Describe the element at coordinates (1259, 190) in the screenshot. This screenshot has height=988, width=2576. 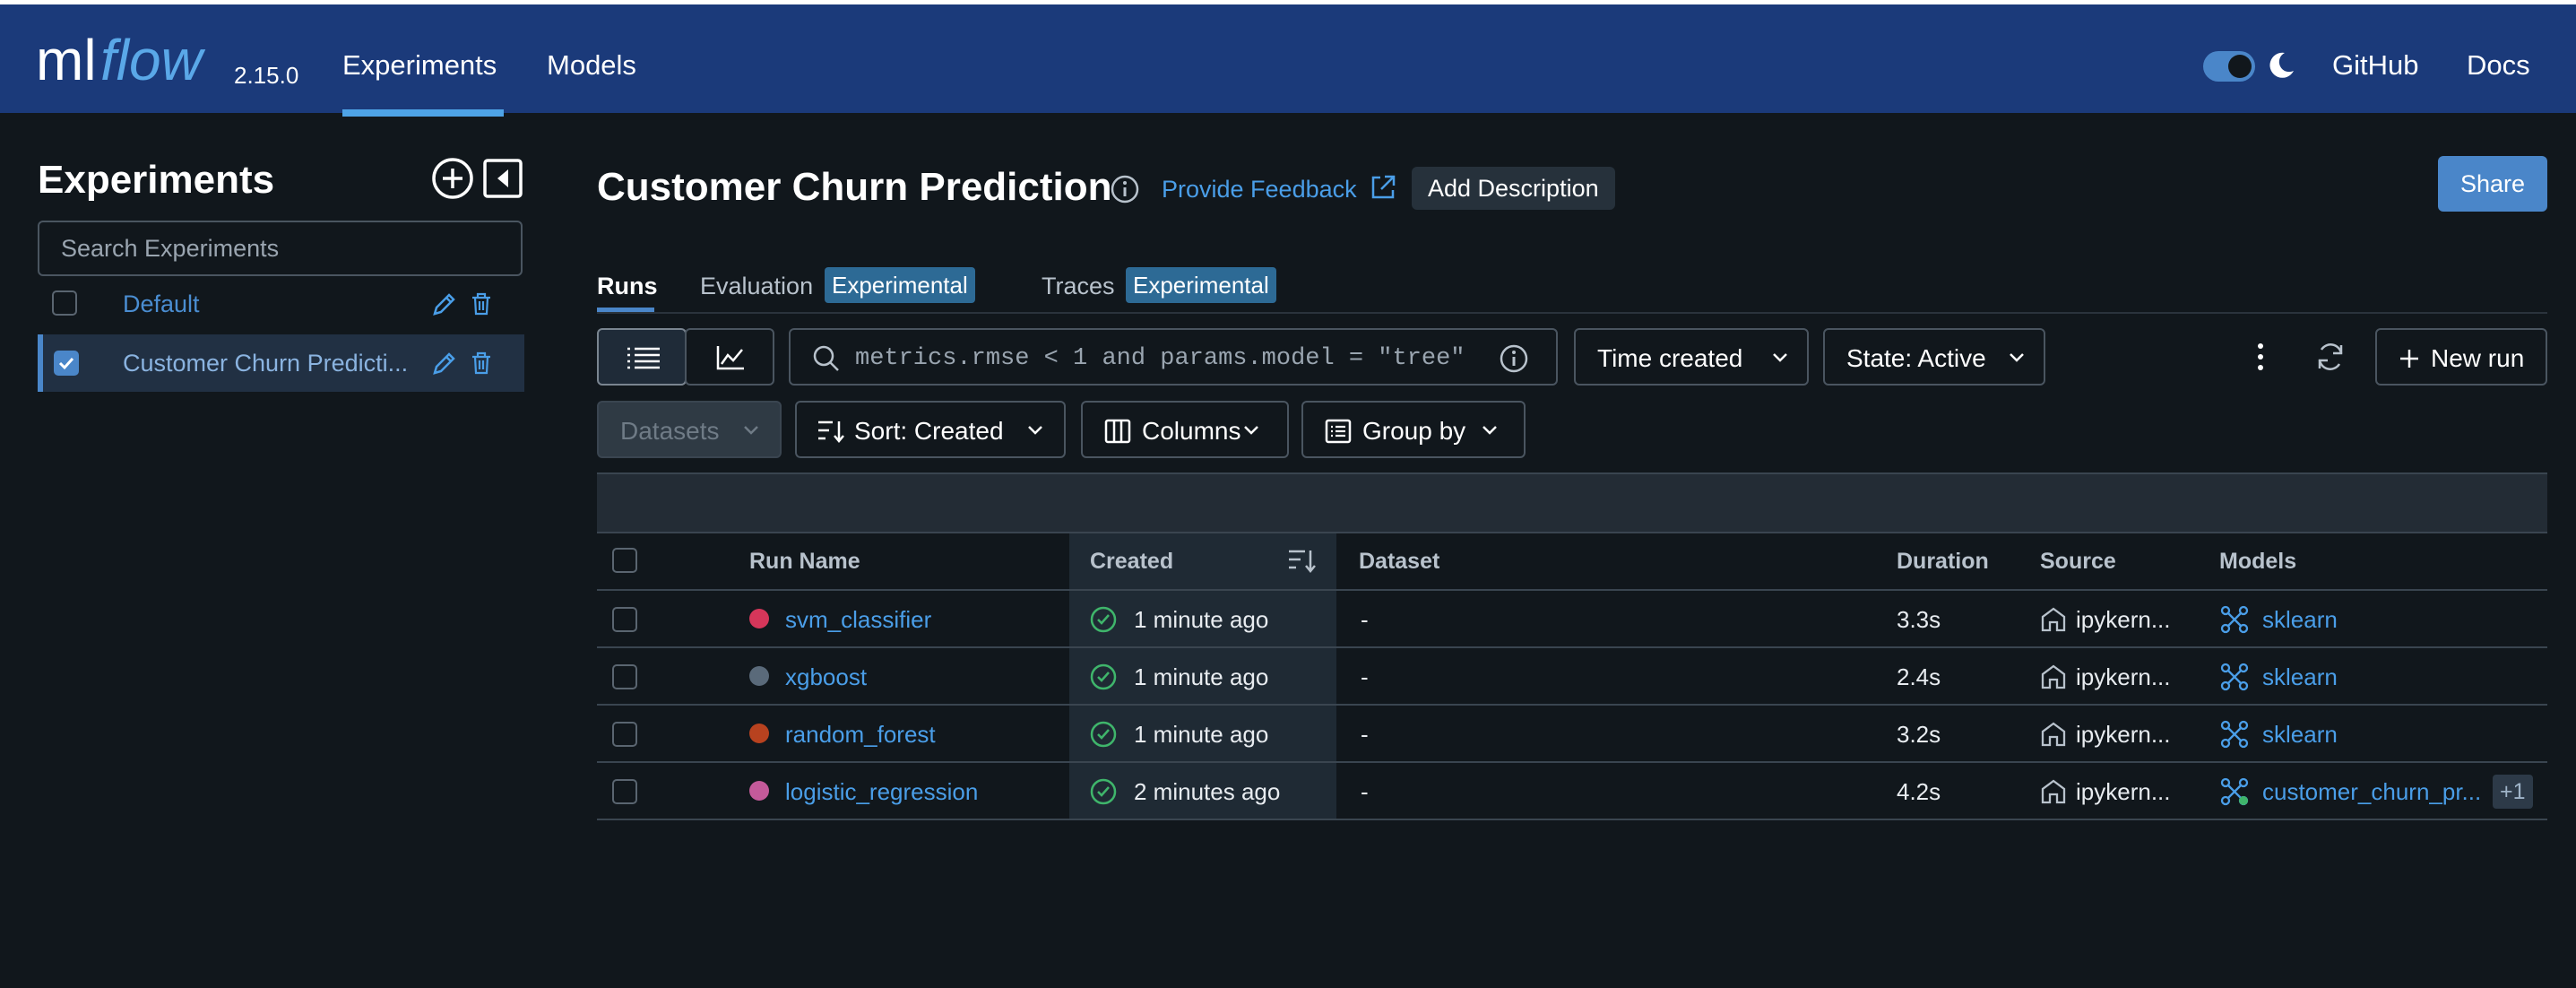
I see `provide-feedback-link: Provide Feedback` at that location.